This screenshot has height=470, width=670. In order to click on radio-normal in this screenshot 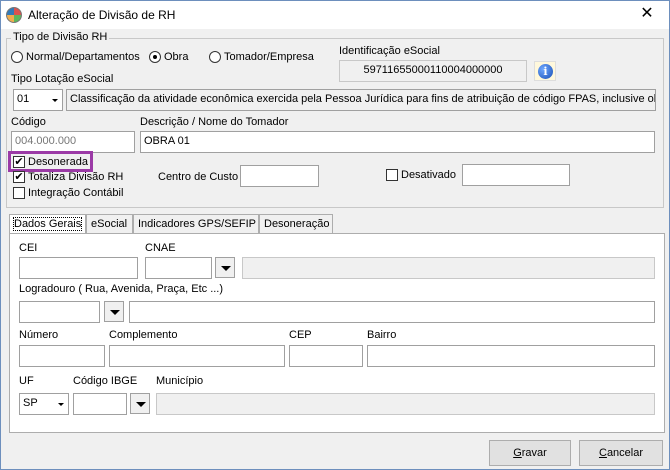, I will do `click(17, 57)`.